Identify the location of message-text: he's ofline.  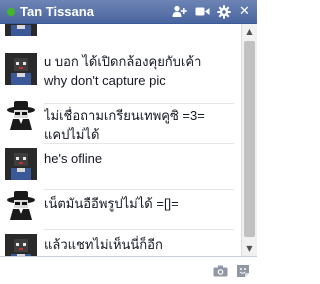
(141, 158).